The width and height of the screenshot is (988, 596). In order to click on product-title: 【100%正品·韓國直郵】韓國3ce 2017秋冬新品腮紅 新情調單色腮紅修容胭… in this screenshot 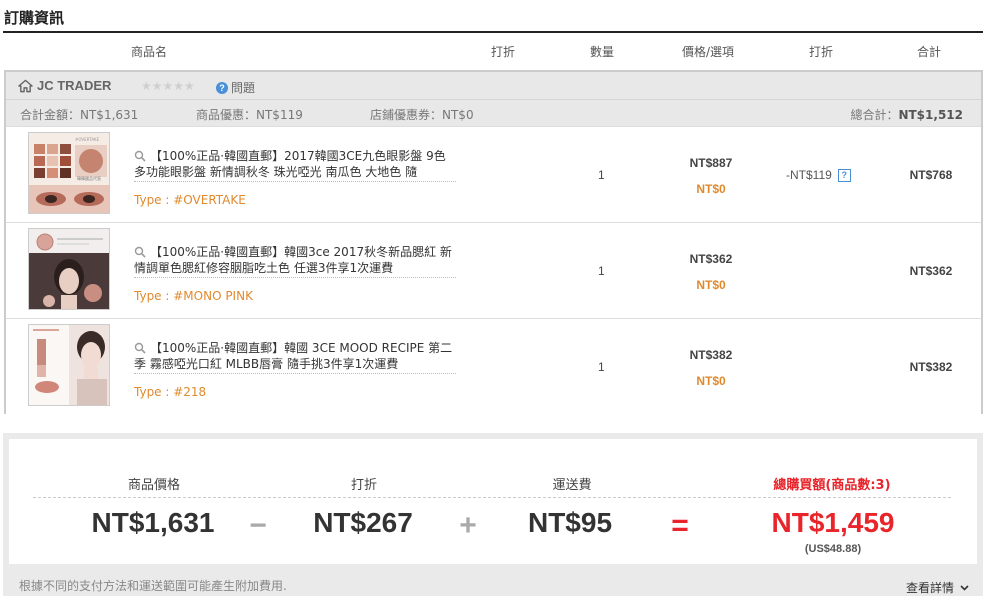, I will do `click(293, 260)`.